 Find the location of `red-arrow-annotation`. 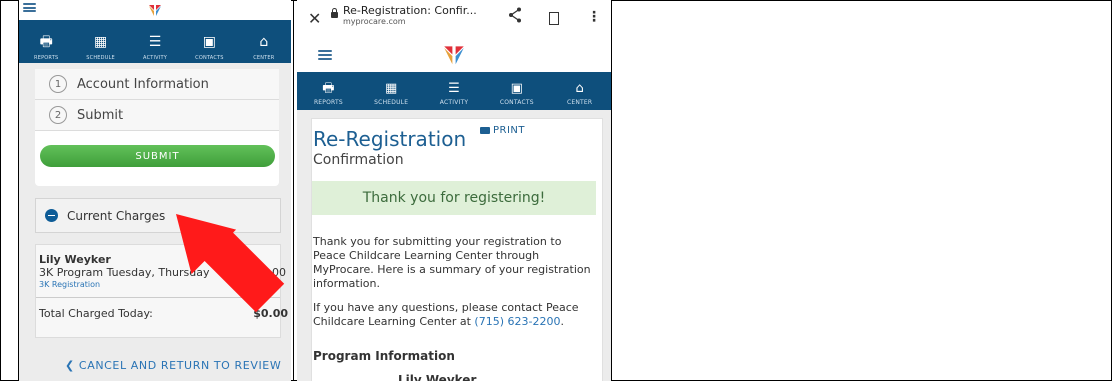

red-arrow-annotation is located at coordinates (230, 263).